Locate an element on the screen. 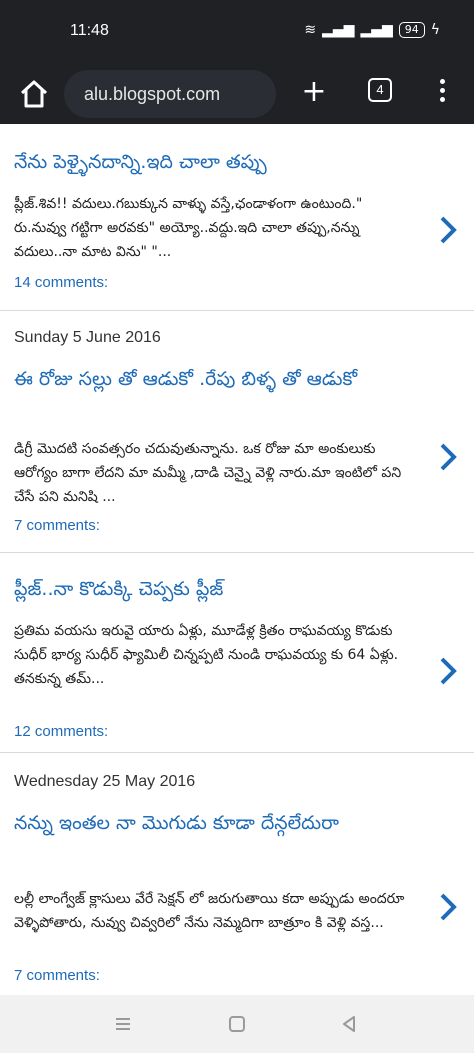  new-tab-button: + is located at coordinates (314, 92).